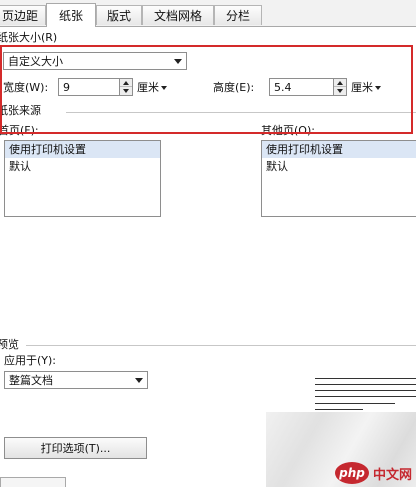  I want to click on tab-label: 纸张, so click(70, 16).